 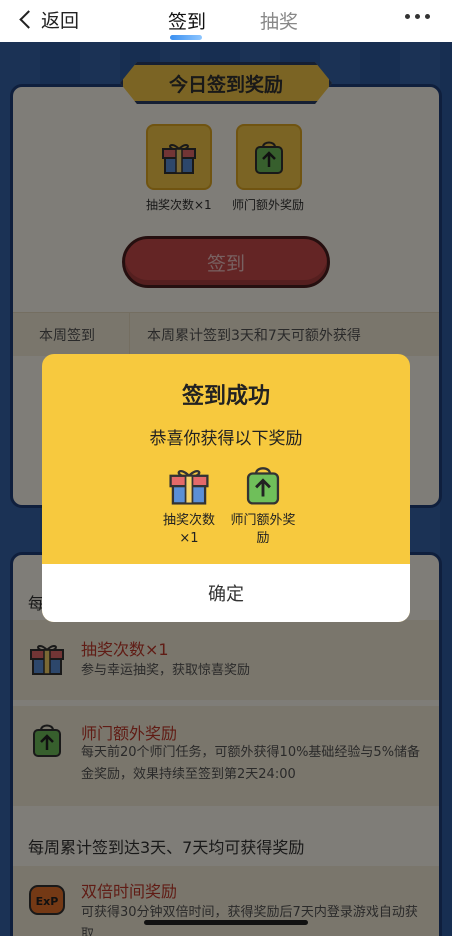 I want to click on dialog-reward-label: 抽奖次数×1, so click(x=188, y=529).